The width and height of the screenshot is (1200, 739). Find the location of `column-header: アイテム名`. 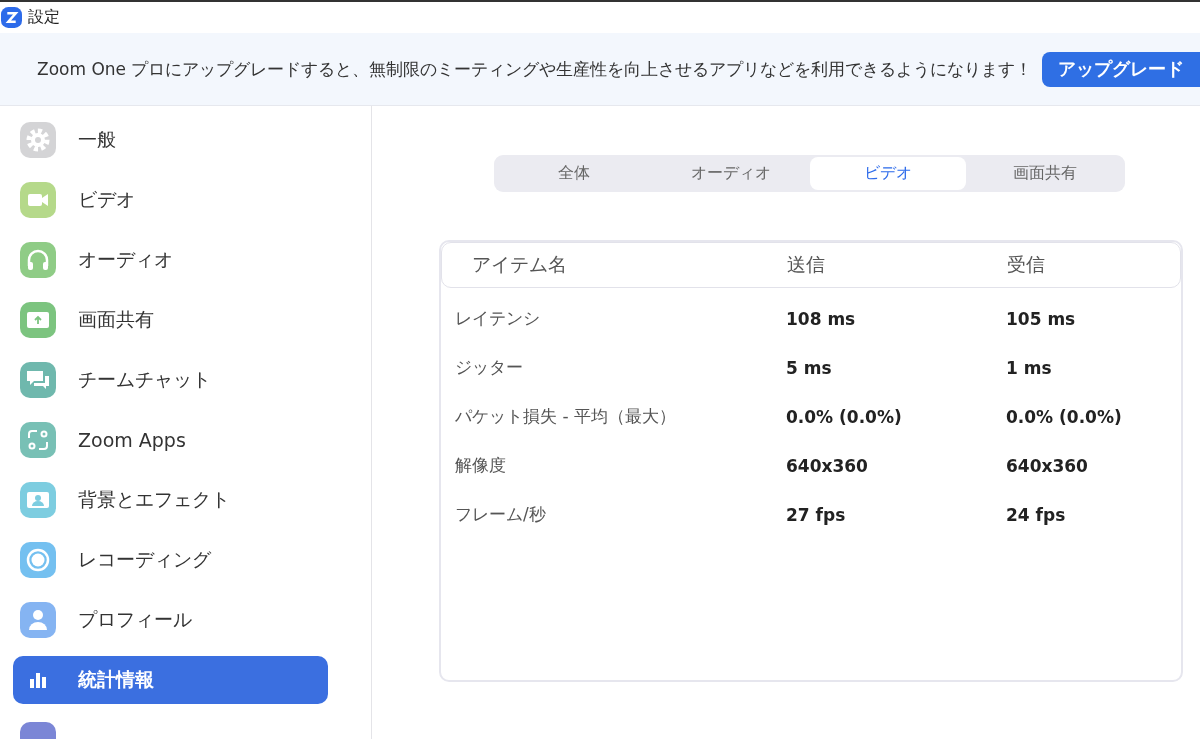

column-header: アイテム名 is located at coordinates (520, 264).